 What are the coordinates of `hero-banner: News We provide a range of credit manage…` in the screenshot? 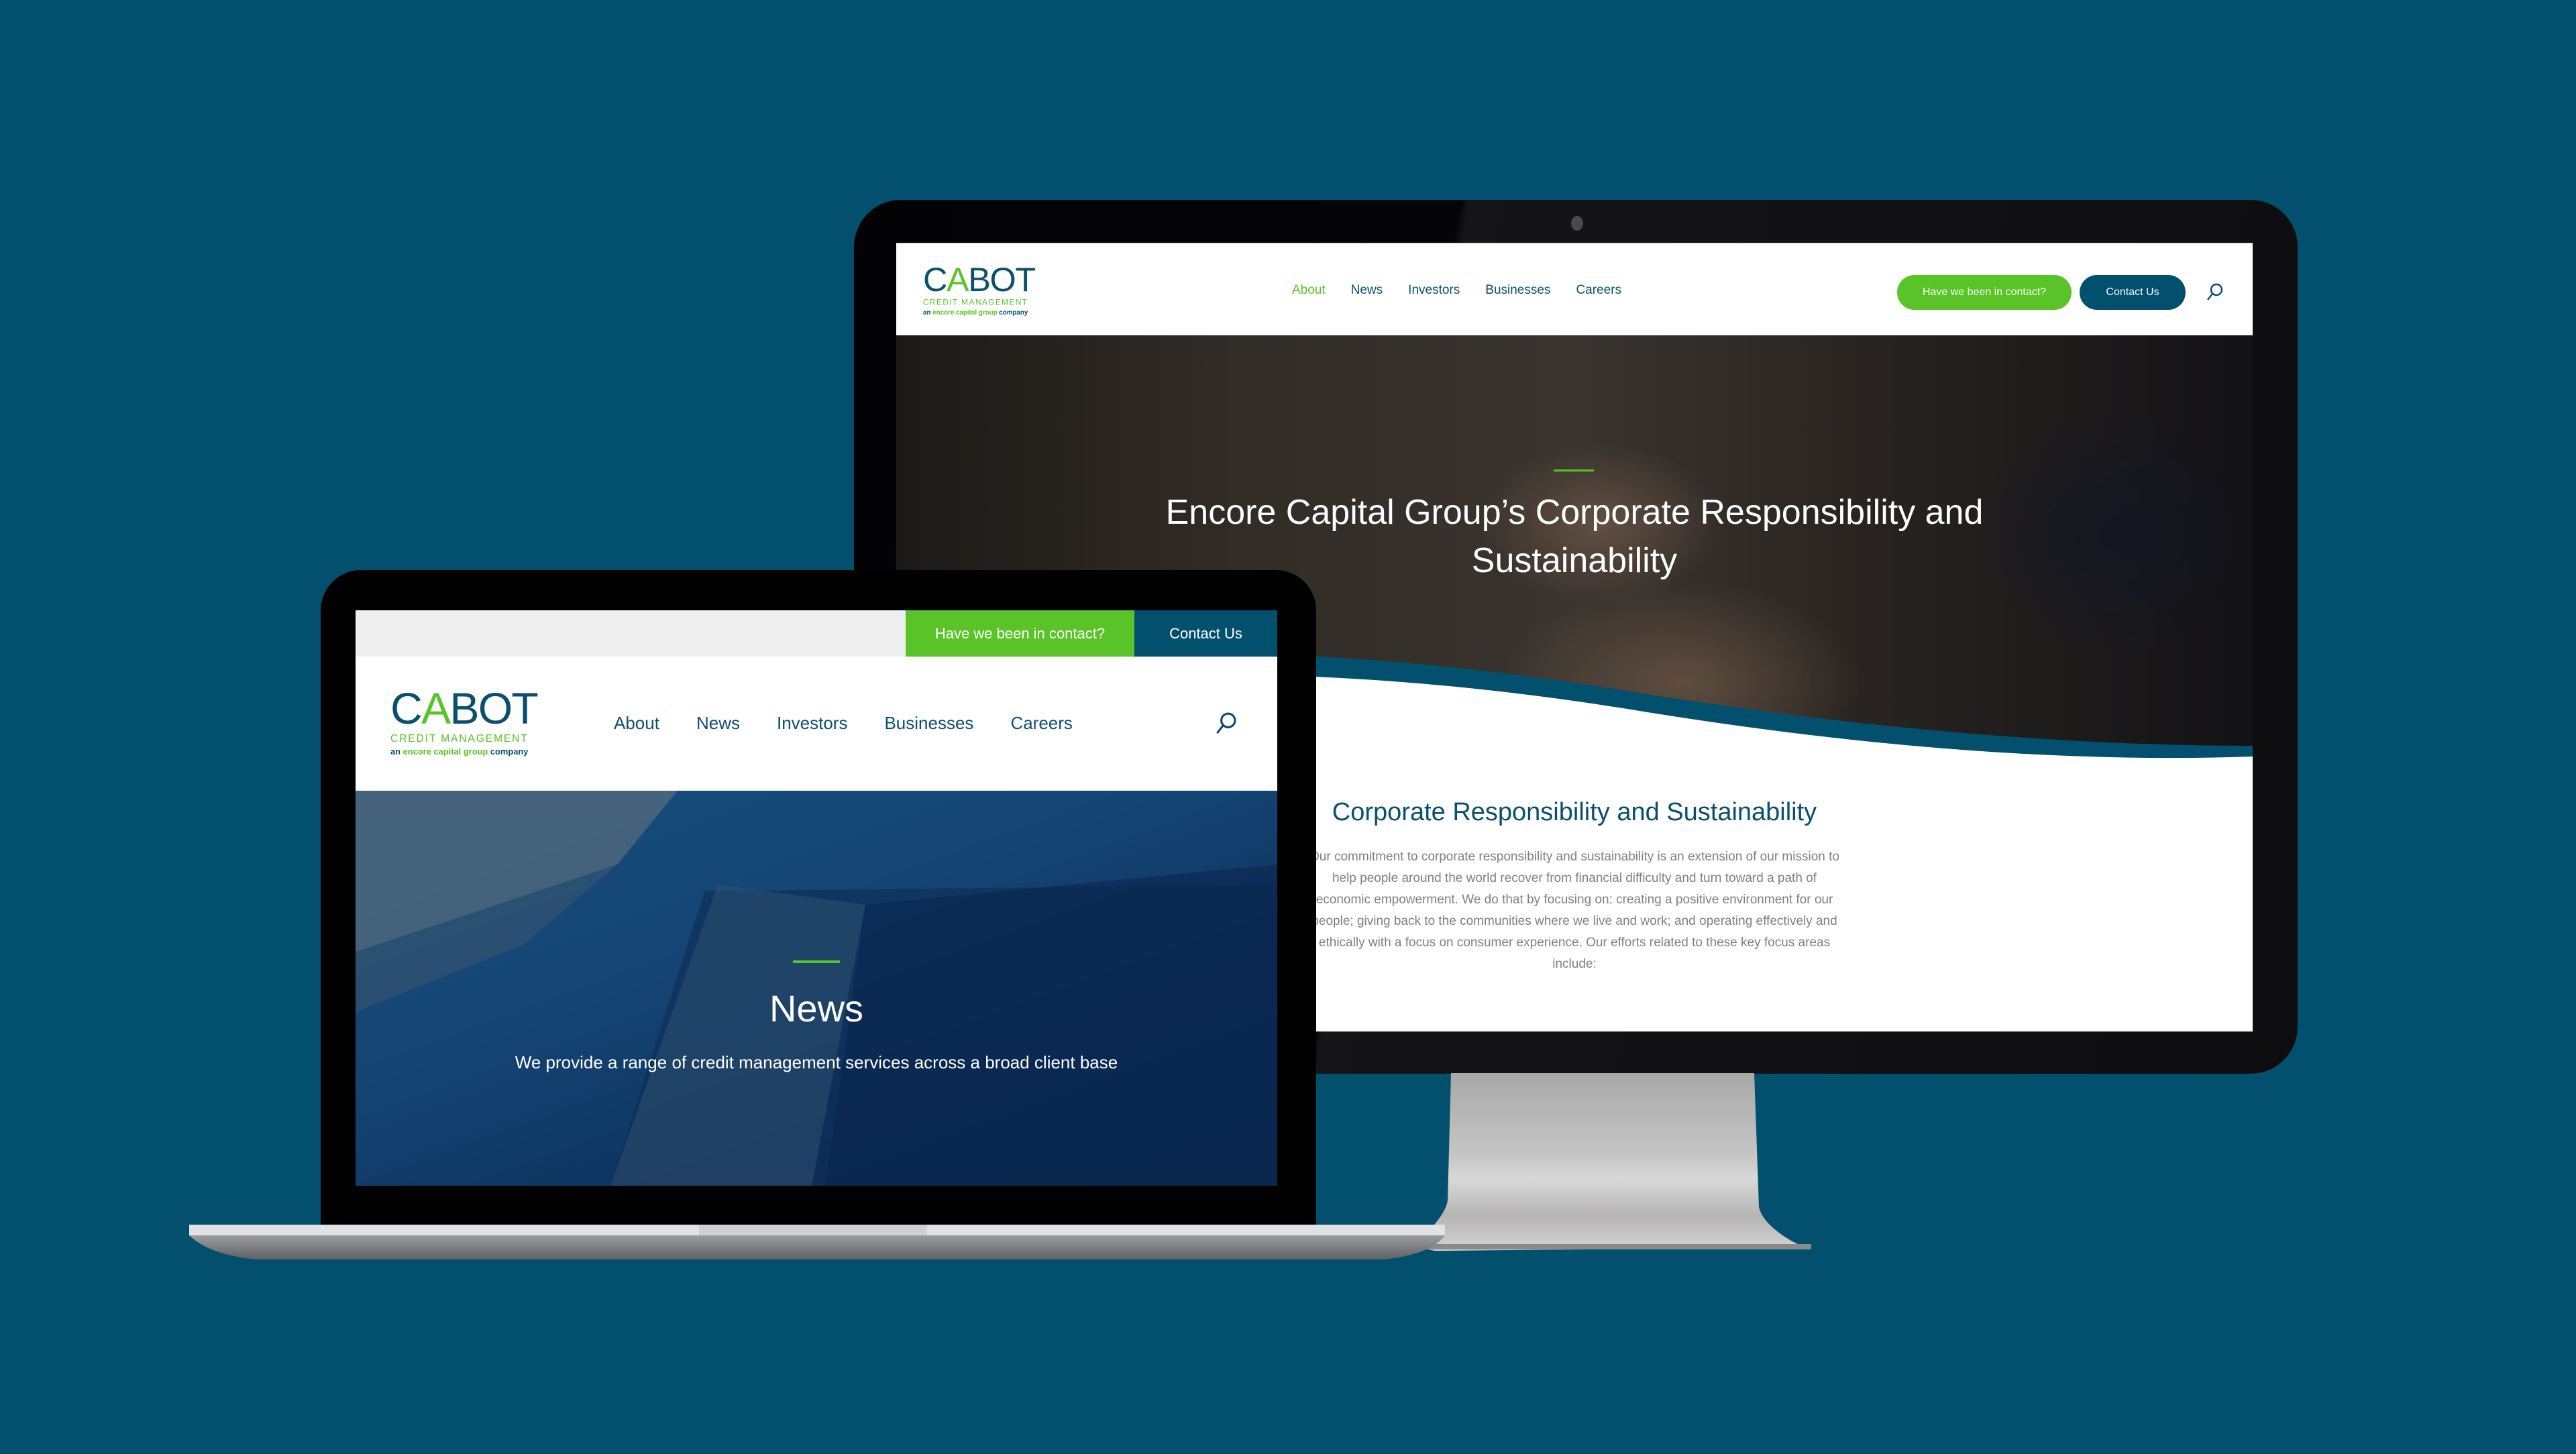 It's located at (816, 988).